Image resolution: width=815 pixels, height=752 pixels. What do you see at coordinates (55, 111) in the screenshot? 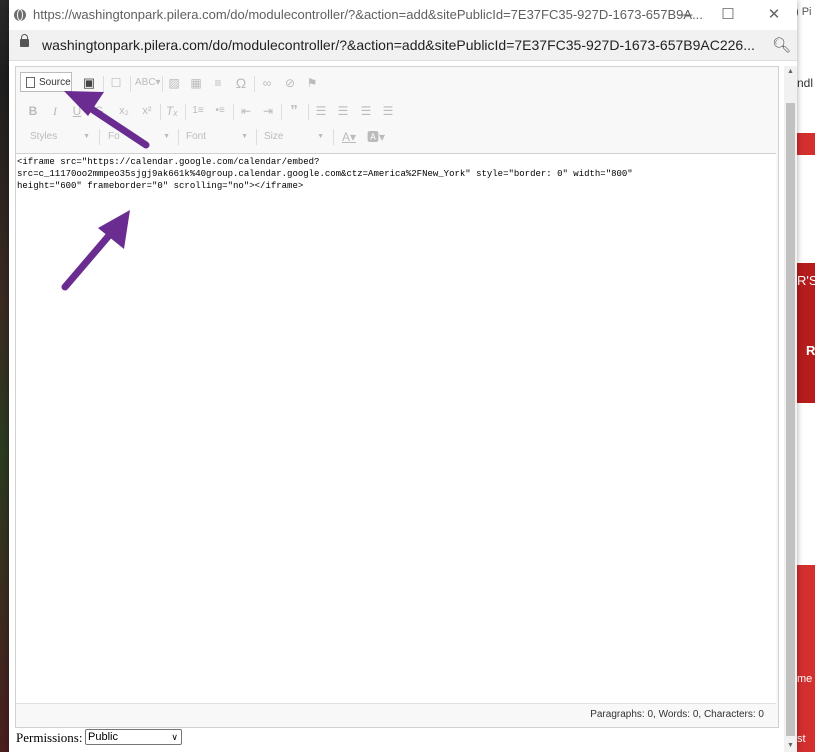
I see `italic-icon: I` at bounding box center [55, 111].